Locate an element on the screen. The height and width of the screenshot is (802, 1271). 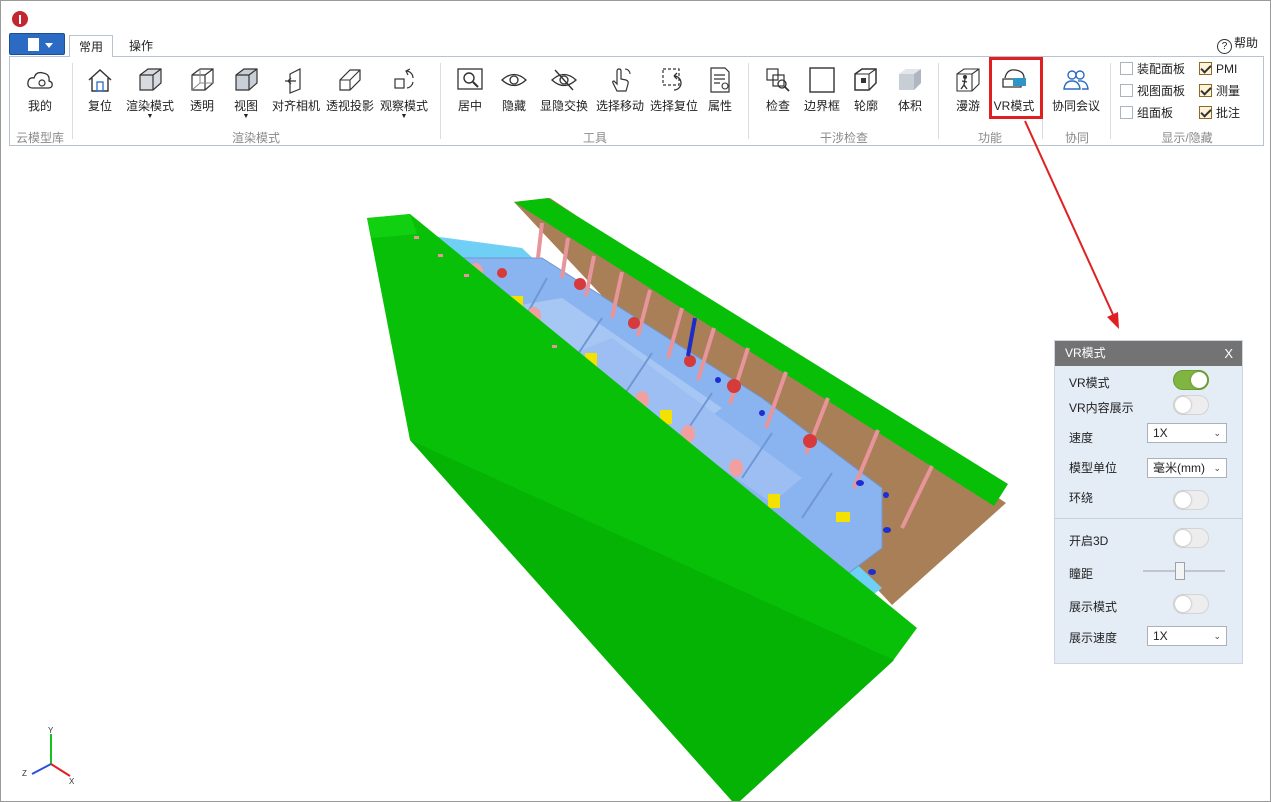
my-cloud-button: 我的 is located at coordinates (40, 92).